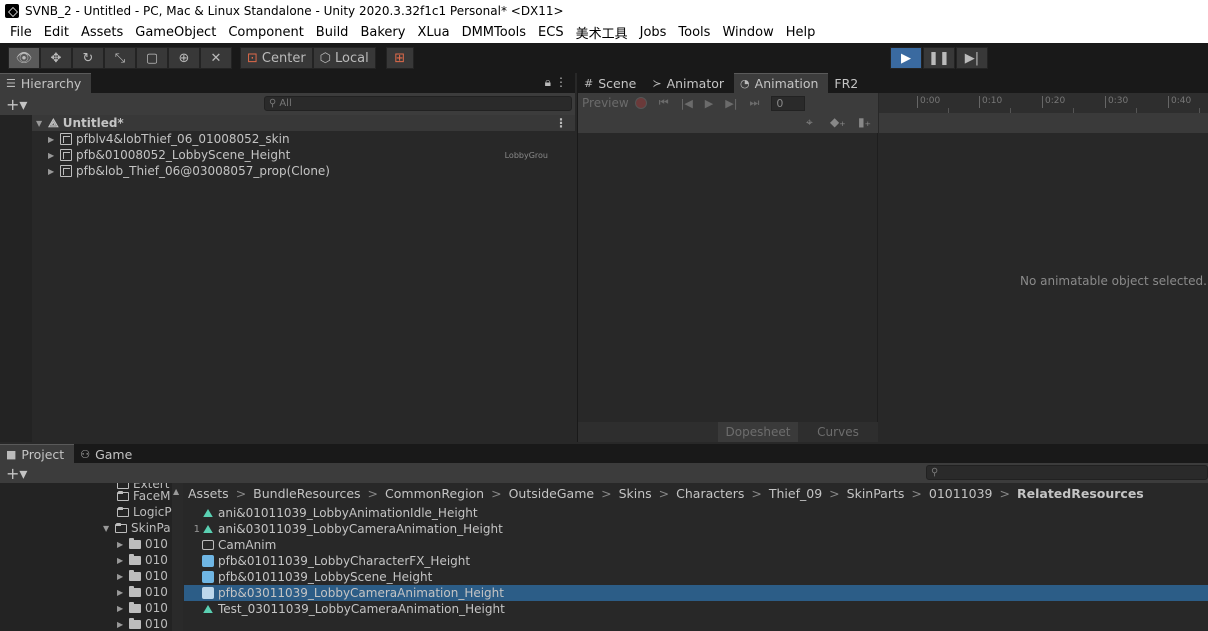  I want to click on scene-menu-icon: ⋮, so click(561, 123).